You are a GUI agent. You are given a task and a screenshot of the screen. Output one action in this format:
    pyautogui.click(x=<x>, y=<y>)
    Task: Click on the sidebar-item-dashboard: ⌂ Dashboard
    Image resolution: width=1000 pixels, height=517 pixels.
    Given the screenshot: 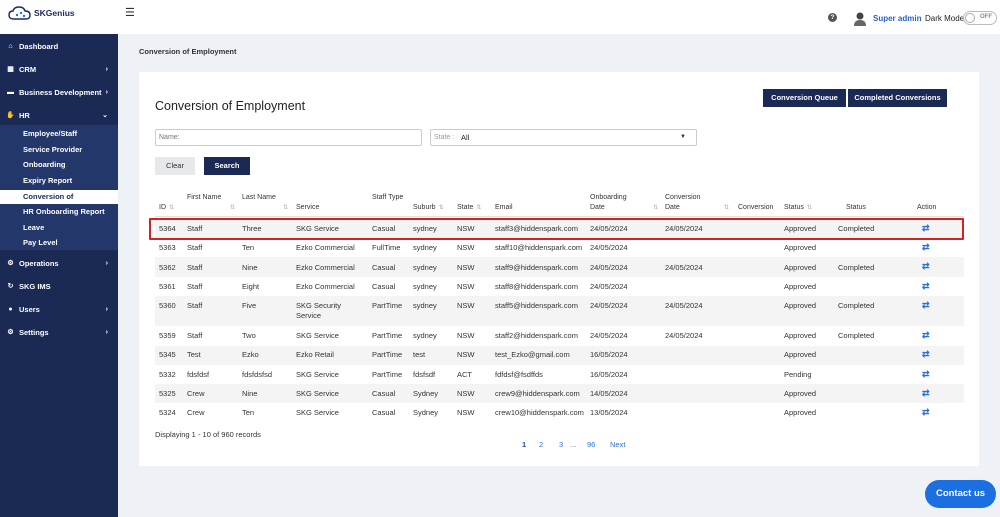 What is the action you would take?
    pyautogui.click(x=59, y=46)
    